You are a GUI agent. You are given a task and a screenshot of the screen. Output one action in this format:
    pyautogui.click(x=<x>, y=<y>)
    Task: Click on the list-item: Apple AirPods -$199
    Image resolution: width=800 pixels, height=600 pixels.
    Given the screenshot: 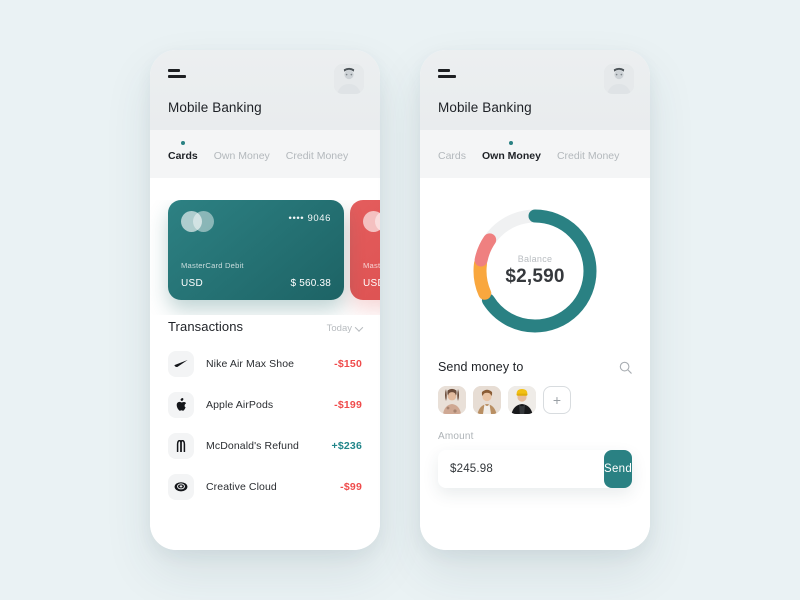 What is the action you would take?
    pyautogui.click(x=265, y=404)
    